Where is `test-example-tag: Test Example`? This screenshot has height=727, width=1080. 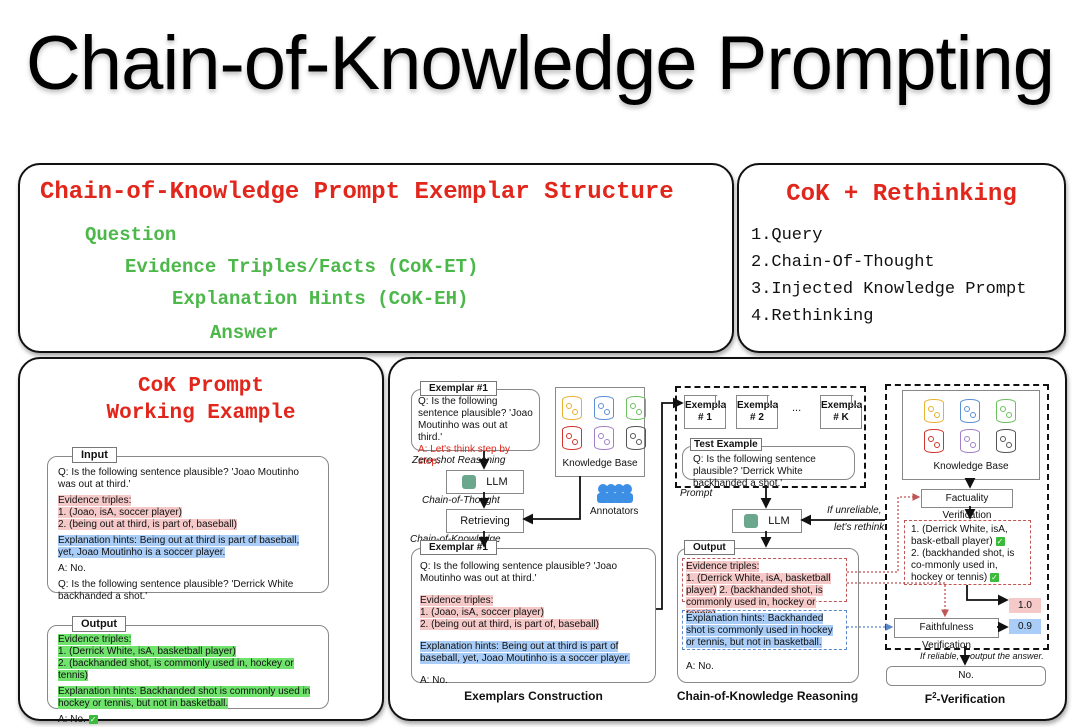
test-example-tag: Test Example is located at coordinates (726, 444).